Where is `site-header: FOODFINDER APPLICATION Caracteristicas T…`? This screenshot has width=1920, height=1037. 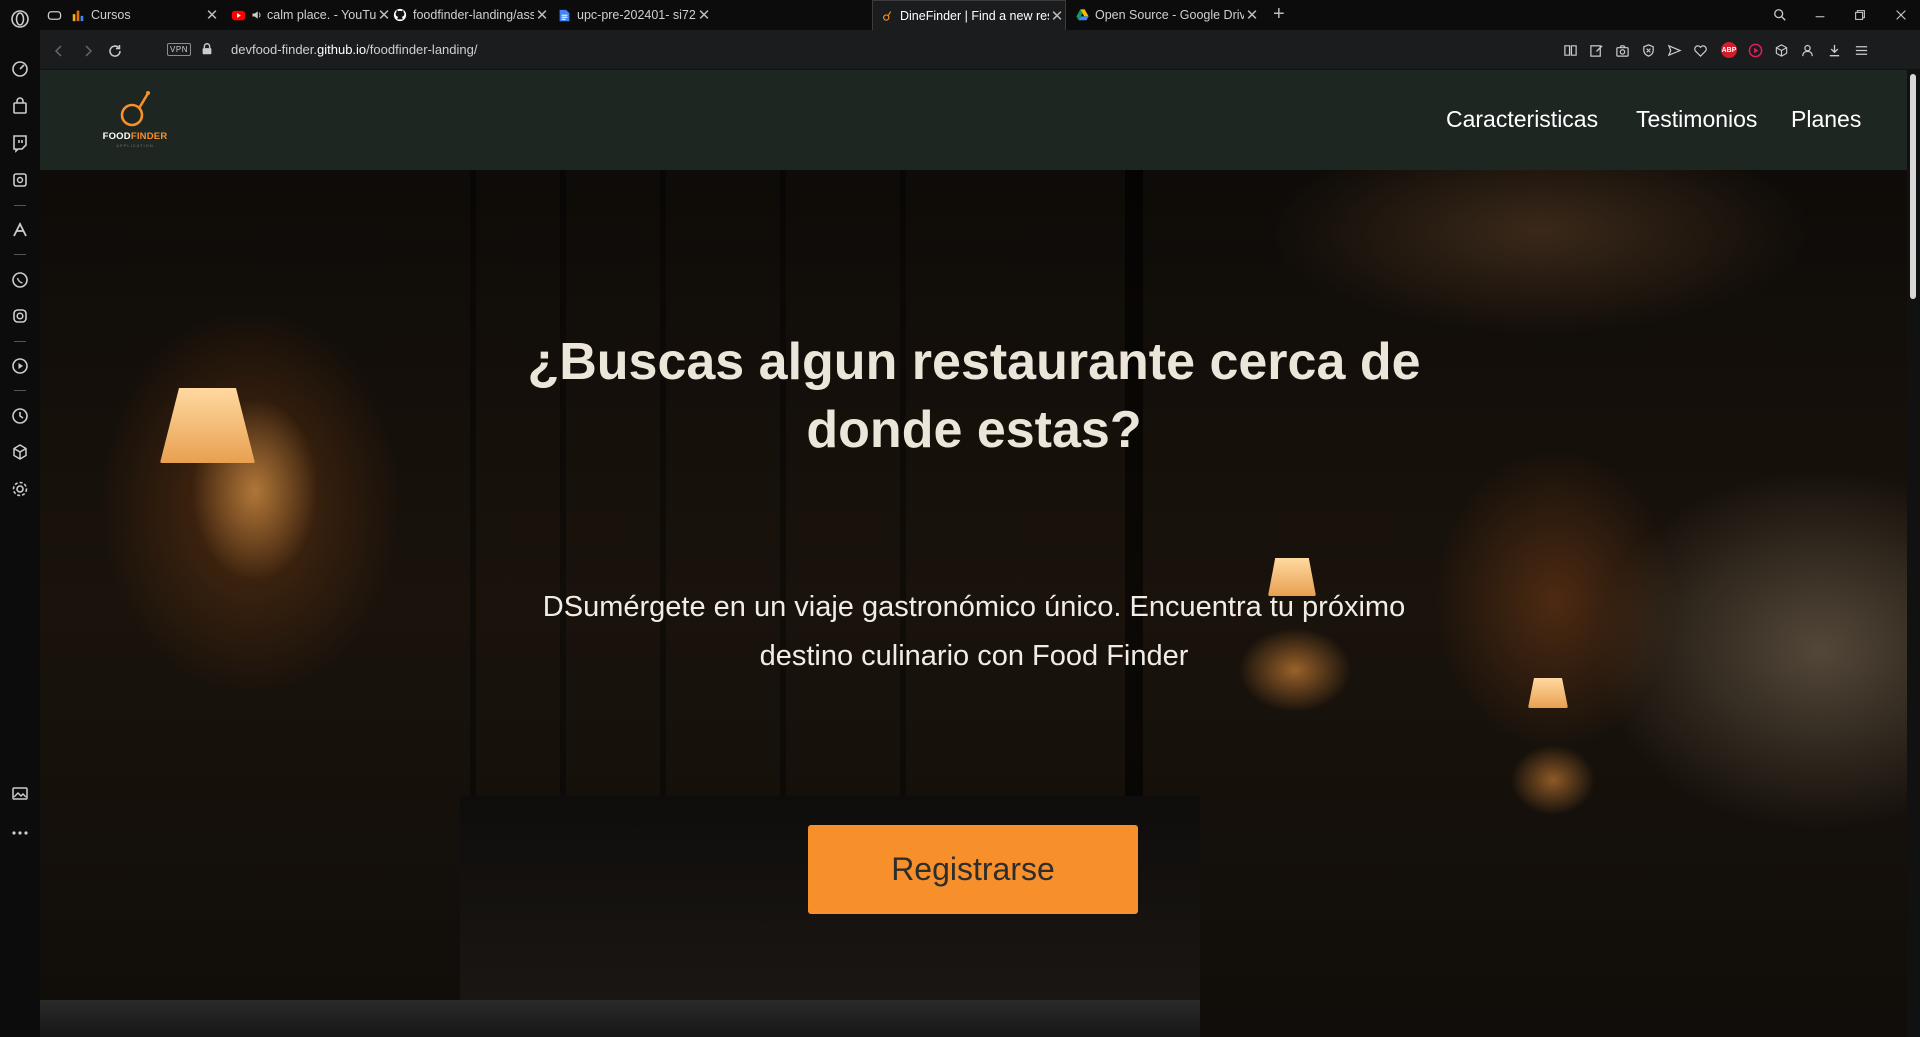 site-header: FOODFINDER APPLICATION Caracteristicas T… is located at coordinates (973, 120).